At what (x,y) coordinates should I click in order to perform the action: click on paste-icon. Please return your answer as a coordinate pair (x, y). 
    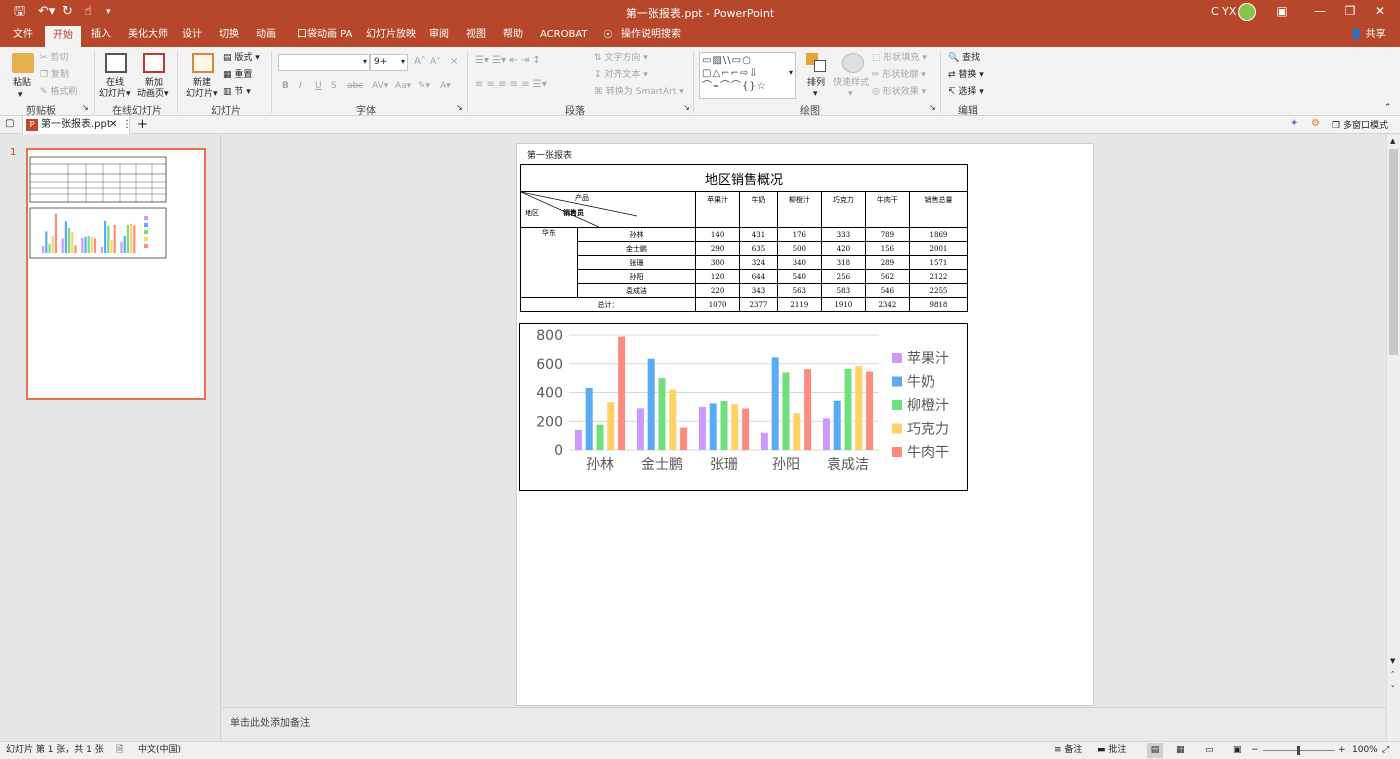
    Looking at the image, I should click on (23, 63).